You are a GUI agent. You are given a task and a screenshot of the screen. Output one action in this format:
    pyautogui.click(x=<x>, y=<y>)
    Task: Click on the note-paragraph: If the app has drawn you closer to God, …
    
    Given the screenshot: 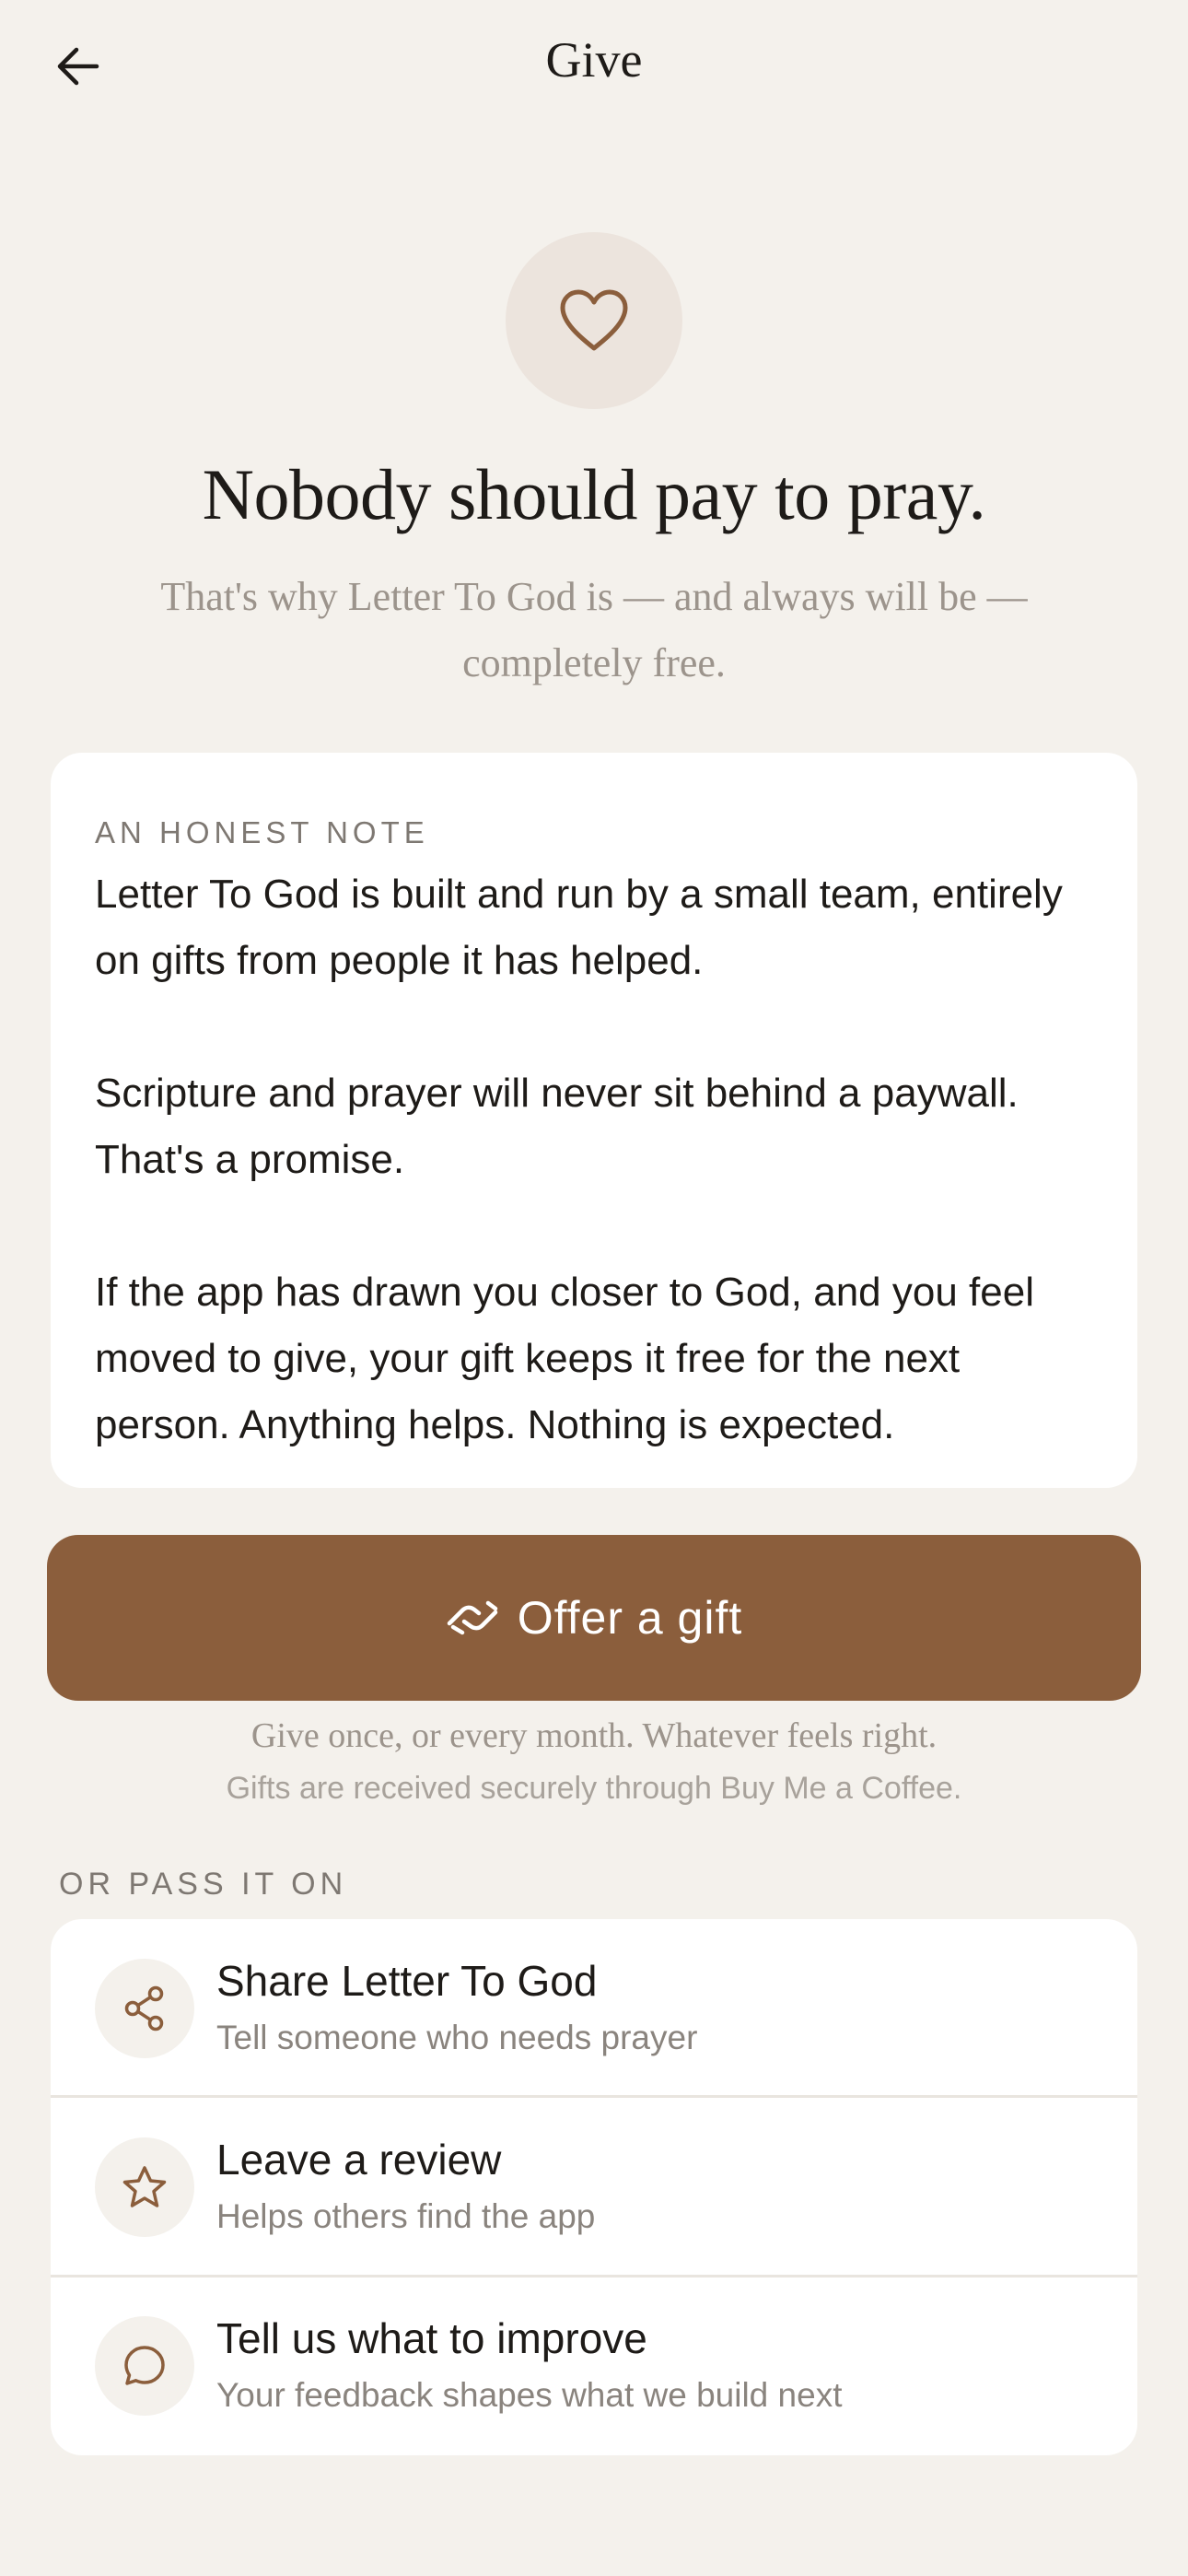 What is the action you would take?
    pyautogui.click(x=564, y=1358)
    